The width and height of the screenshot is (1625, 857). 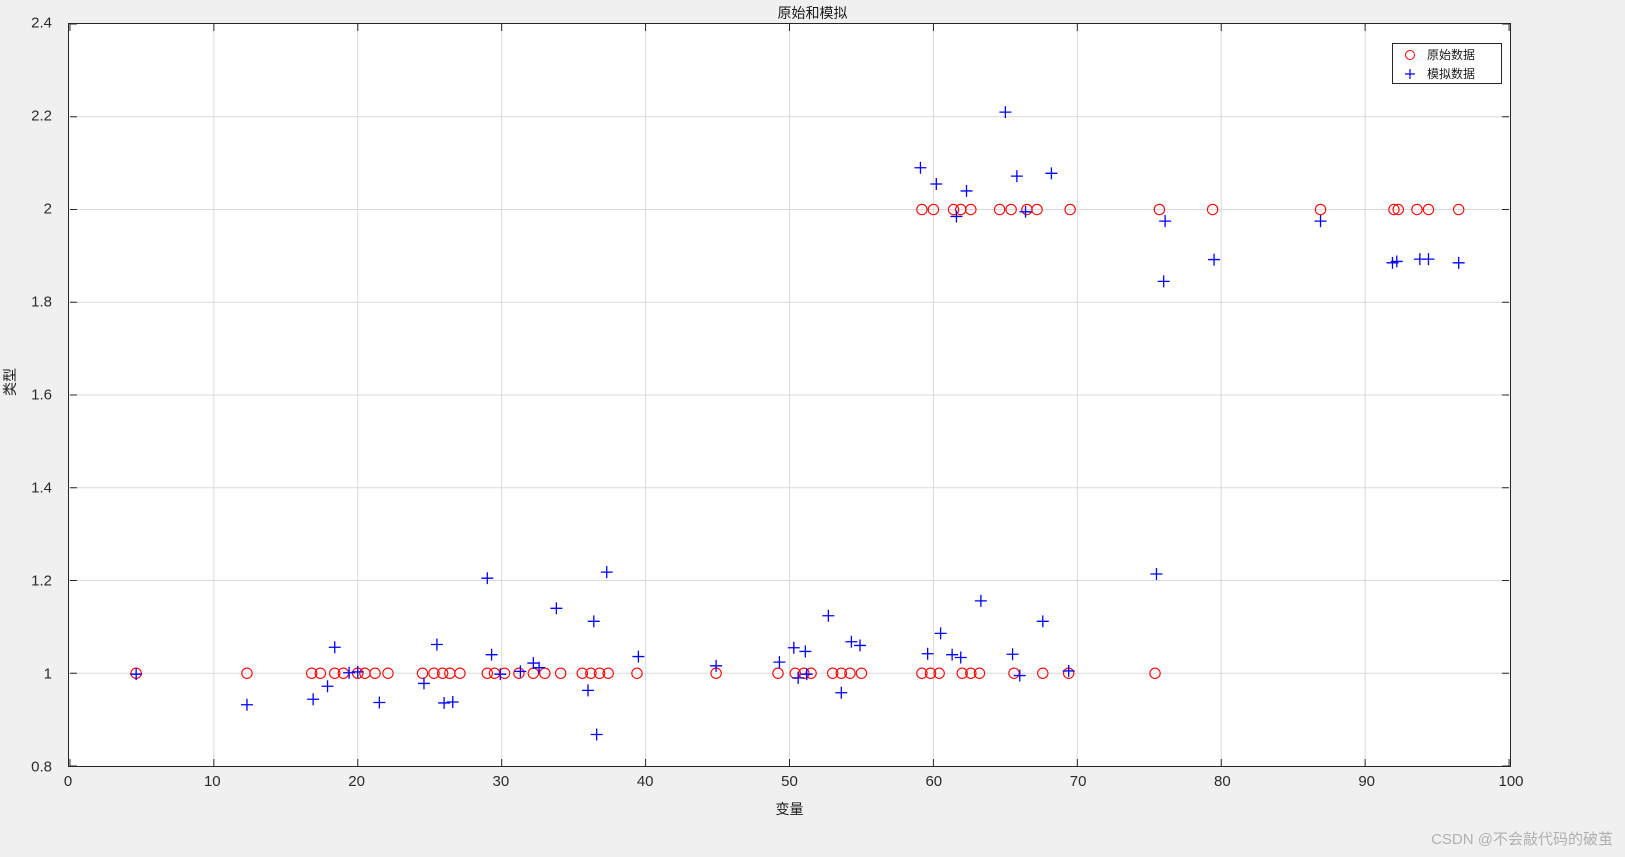 What do you see at coordinates (1522, 839) in the screenshot?
I see `csdn-watermark: CSDN @不会敲代码的破茧` at bounding box center [1522, 839].